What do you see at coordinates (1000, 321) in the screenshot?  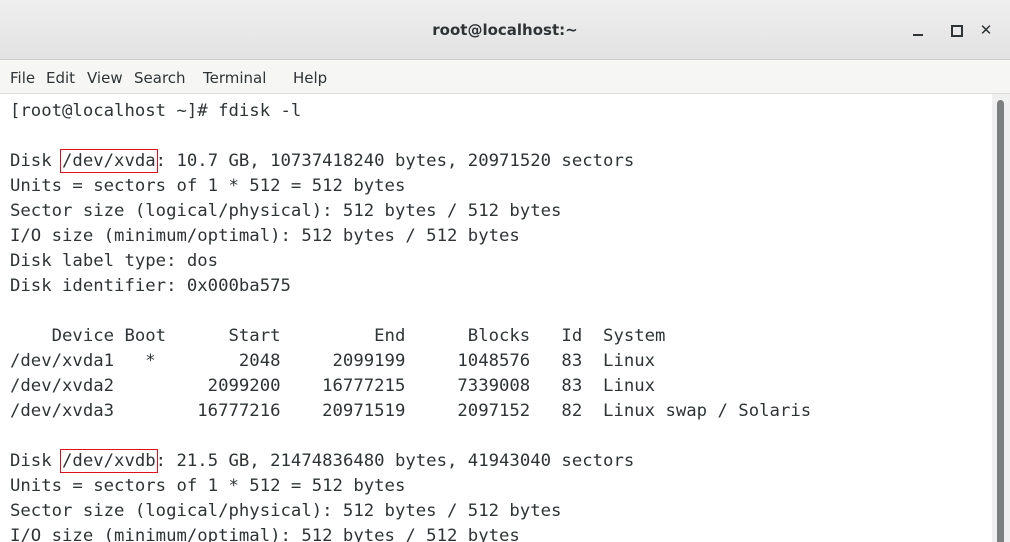 I see `scrollbar-thumb` at bounding box center [1000, 321].